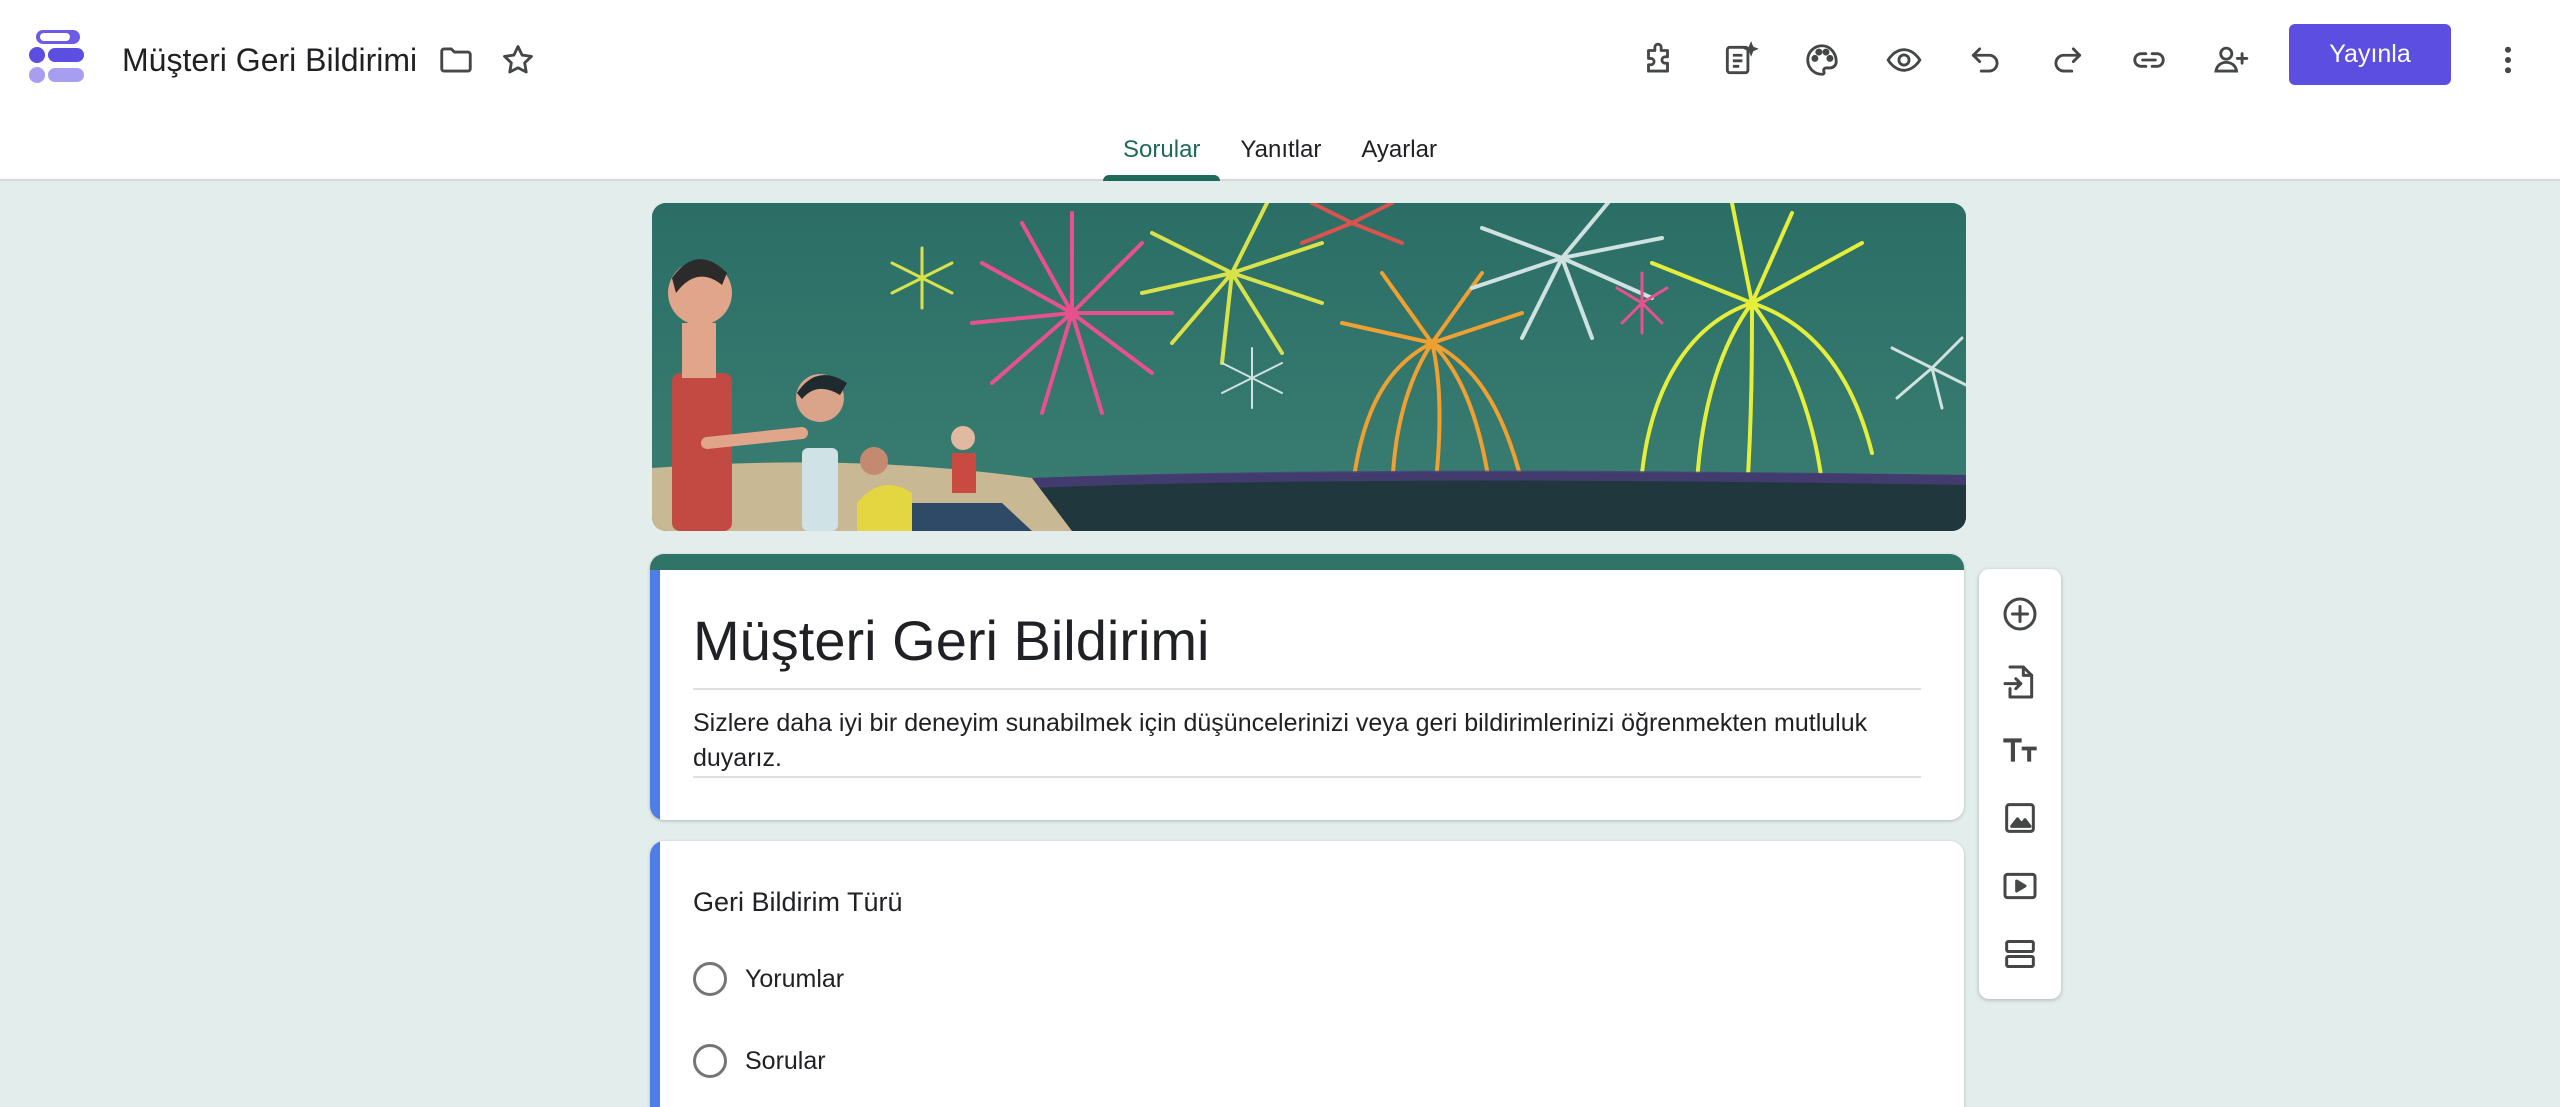  Describe the element at coordinates (2020, 682) in the screenshot. I see `import-questions-icon` at that location.